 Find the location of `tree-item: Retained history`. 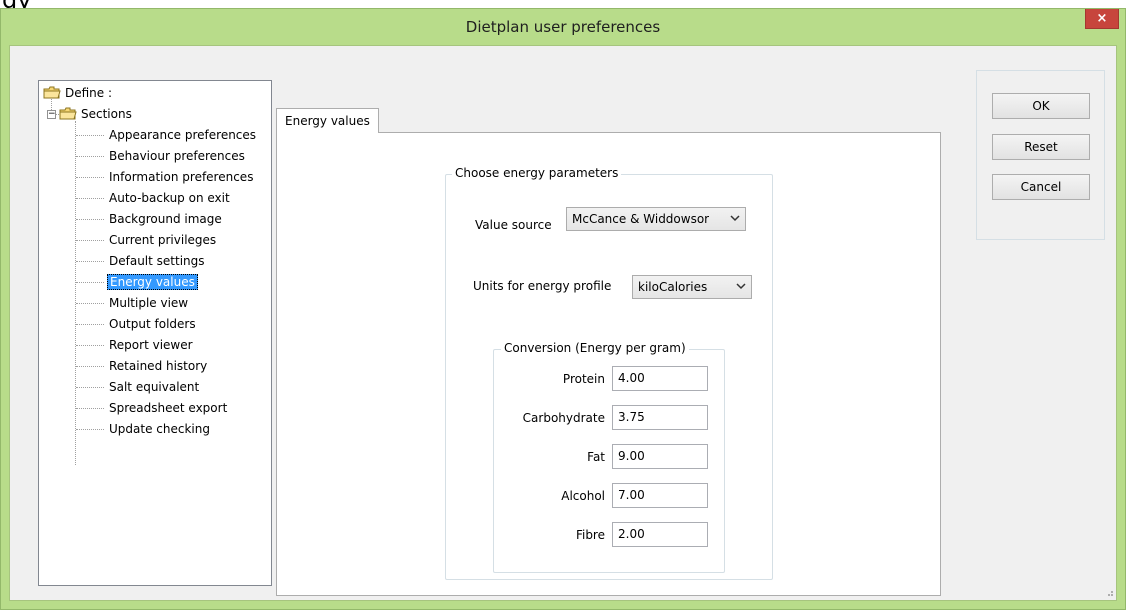

tree-item: Retained history is located at coordinates (158, 366).